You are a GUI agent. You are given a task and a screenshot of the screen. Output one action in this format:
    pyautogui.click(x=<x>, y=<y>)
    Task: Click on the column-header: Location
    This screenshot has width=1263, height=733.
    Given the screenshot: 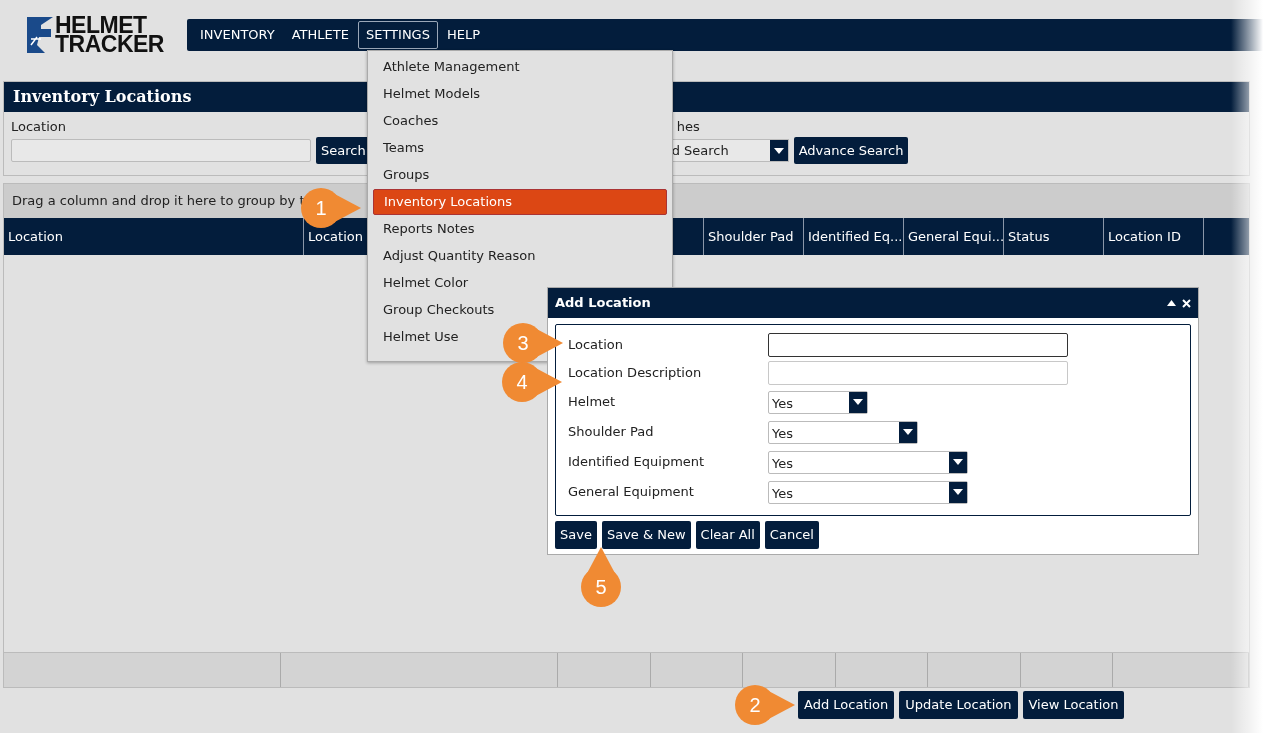 What is the action you would take?
    pyautogui.click(x=154, y=236)
    